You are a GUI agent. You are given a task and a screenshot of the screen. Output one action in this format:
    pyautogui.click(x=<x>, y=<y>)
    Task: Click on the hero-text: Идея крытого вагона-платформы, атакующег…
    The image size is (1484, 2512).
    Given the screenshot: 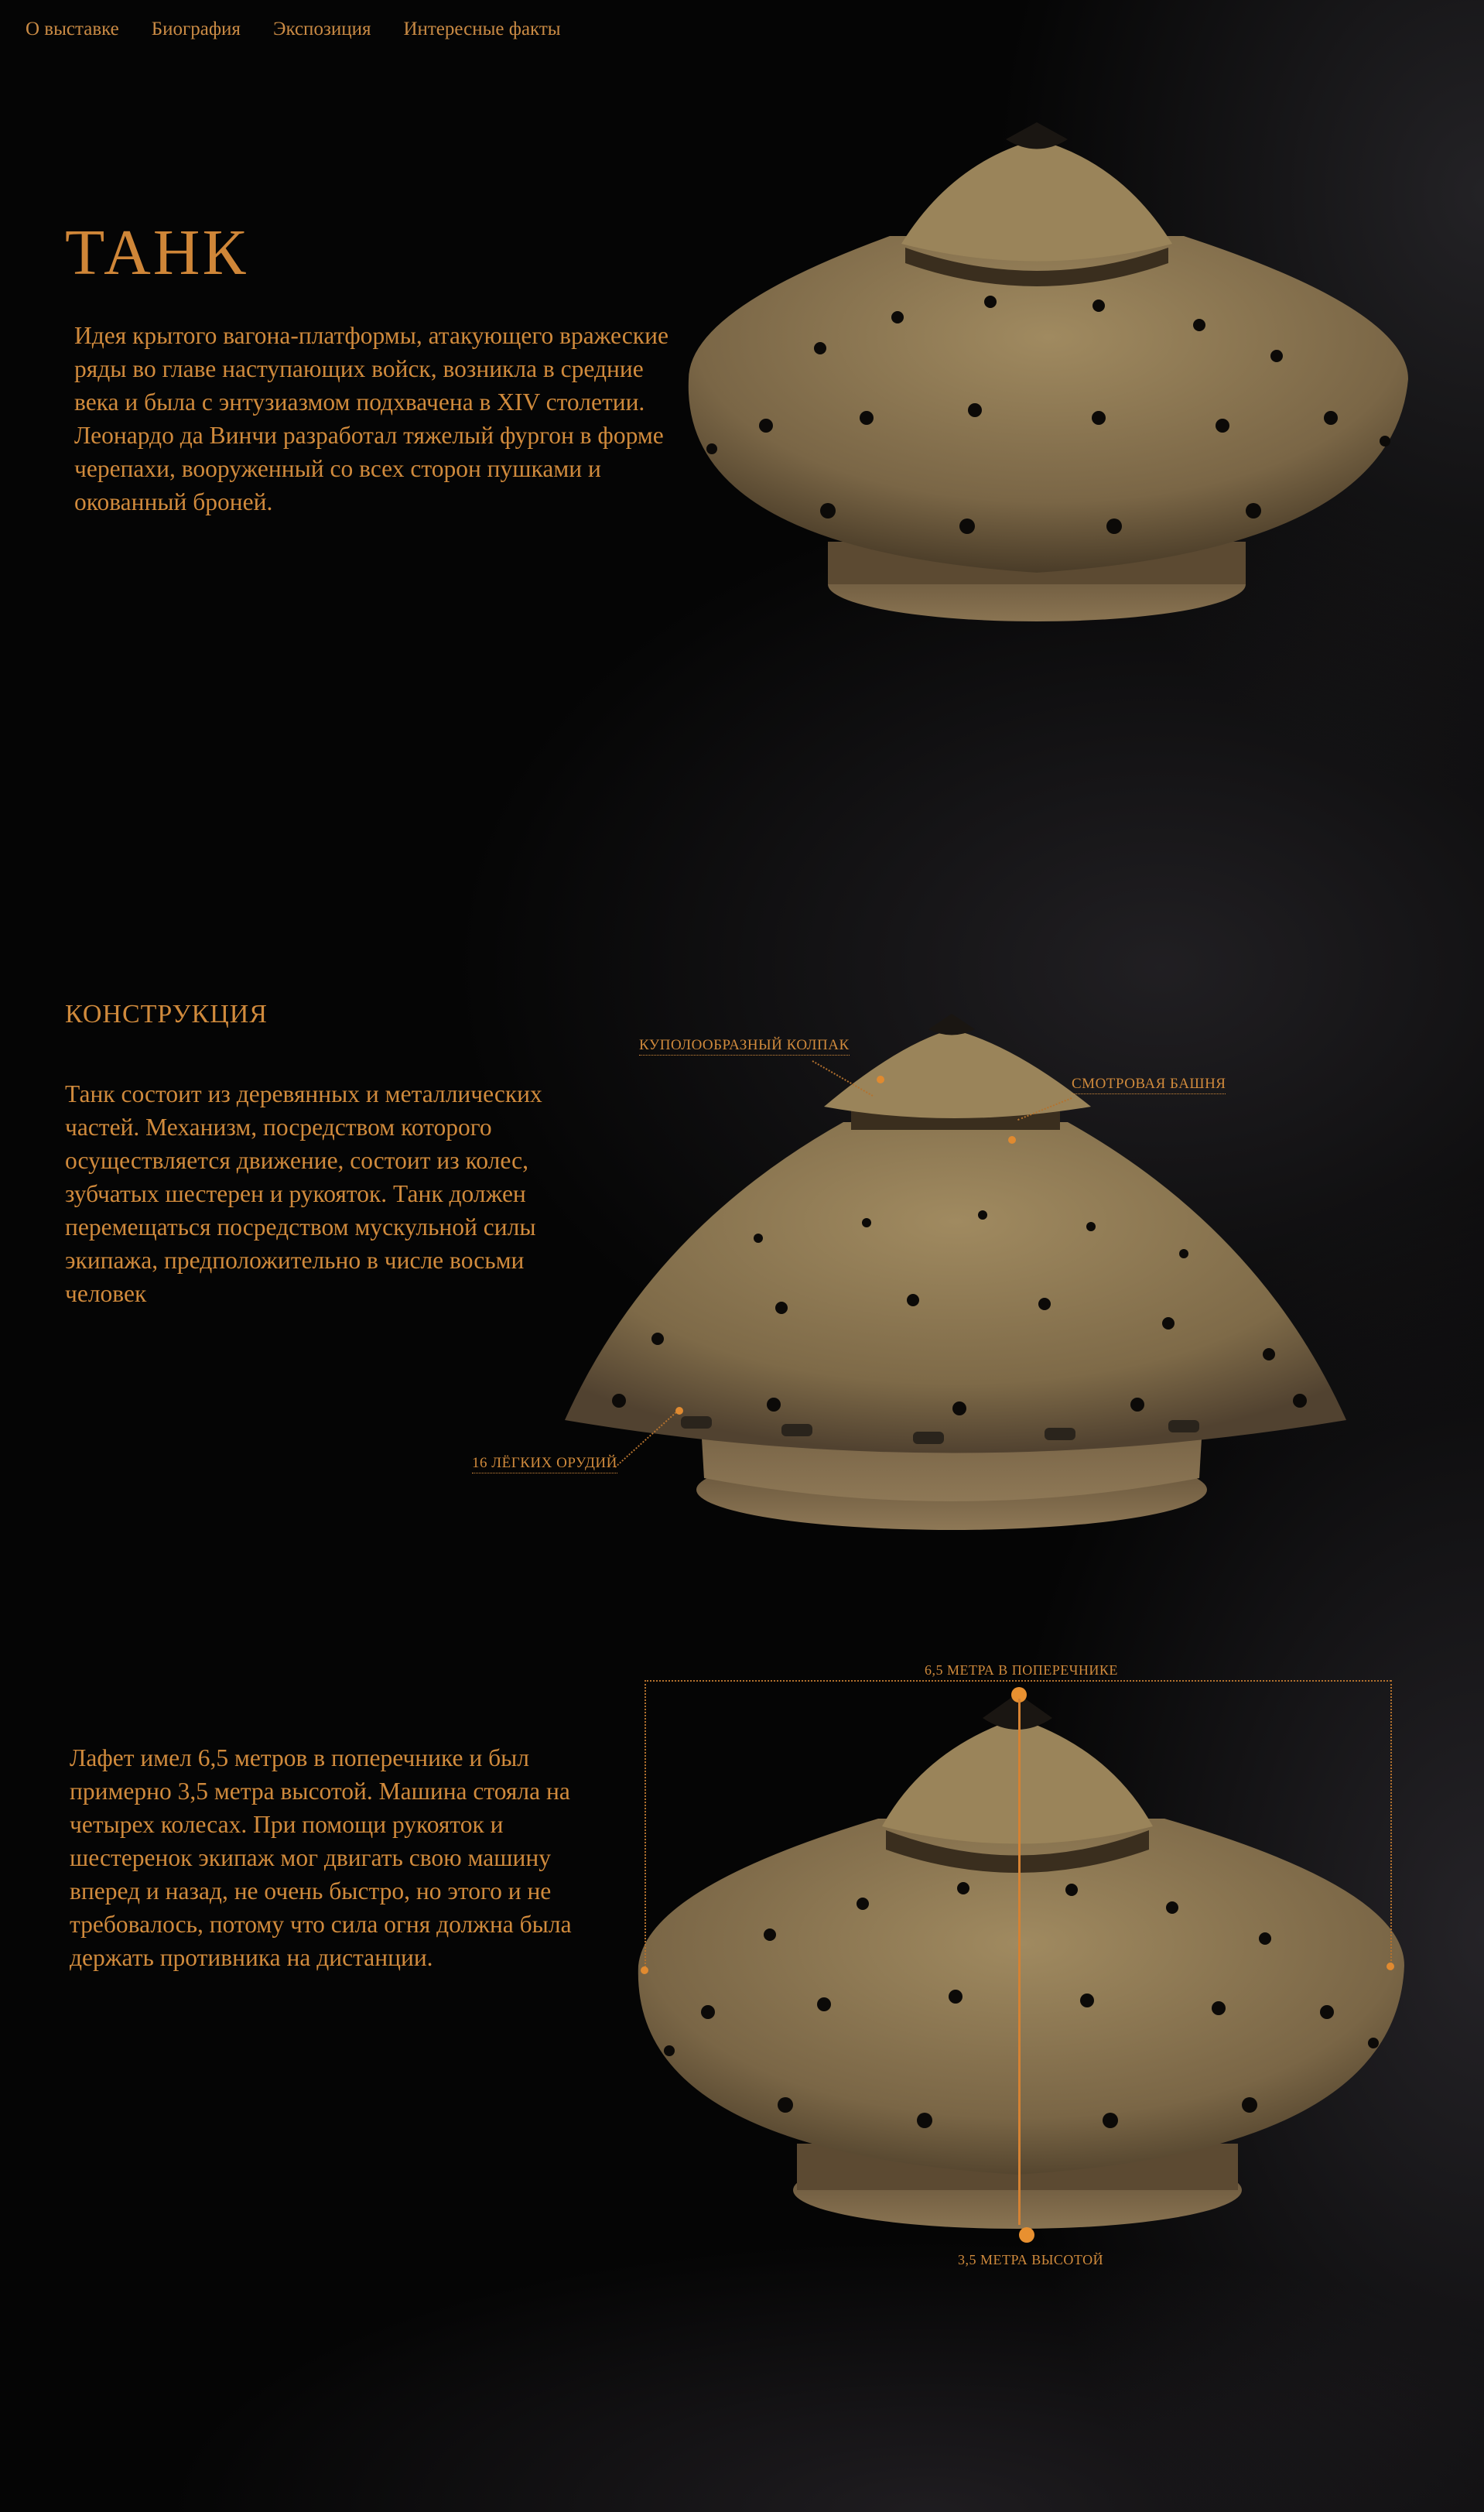 What is the action you would take?
    pyautogui.click(x=371, y=419)
    